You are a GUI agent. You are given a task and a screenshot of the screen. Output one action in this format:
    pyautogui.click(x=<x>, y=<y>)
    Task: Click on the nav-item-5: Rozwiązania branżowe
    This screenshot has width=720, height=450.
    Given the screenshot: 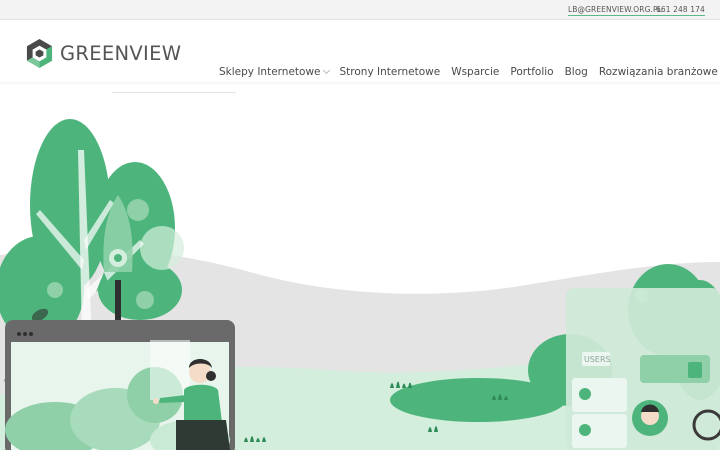 What is the action you would take?
    pyautogui.click(x=659, y=72)
    